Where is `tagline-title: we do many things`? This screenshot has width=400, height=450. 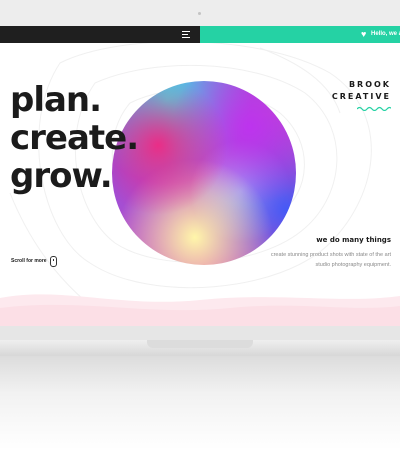
tagline-title: we do many things is located at coordinates (353, 240).